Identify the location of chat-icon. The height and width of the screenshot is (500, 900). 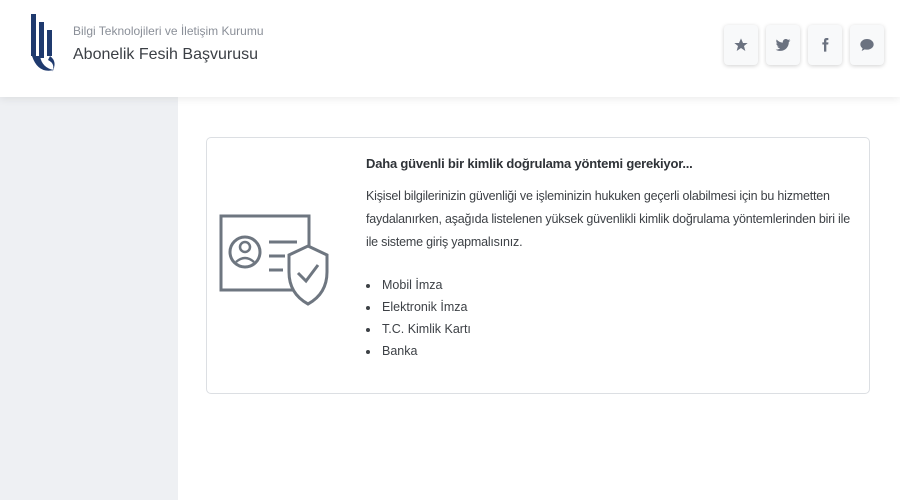
(867, 45).